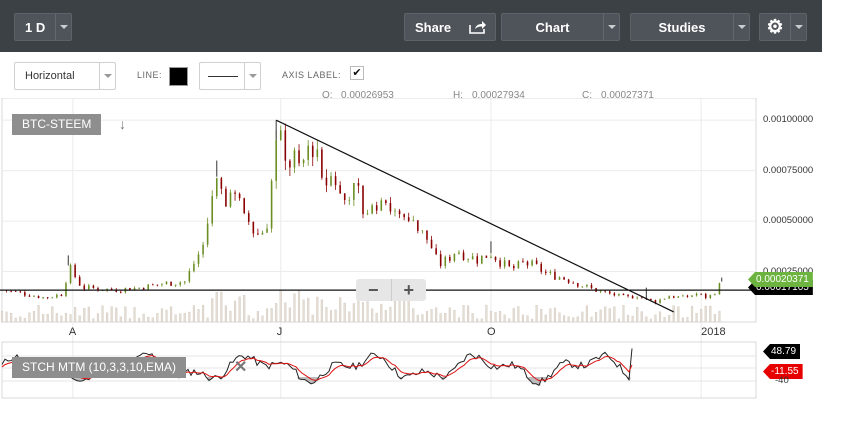 This screenshot has width=860, height=426. What do you see at coordinates (230, 76) in the screenshot?
I see `line-style-select` at bounding box center [230, 76].